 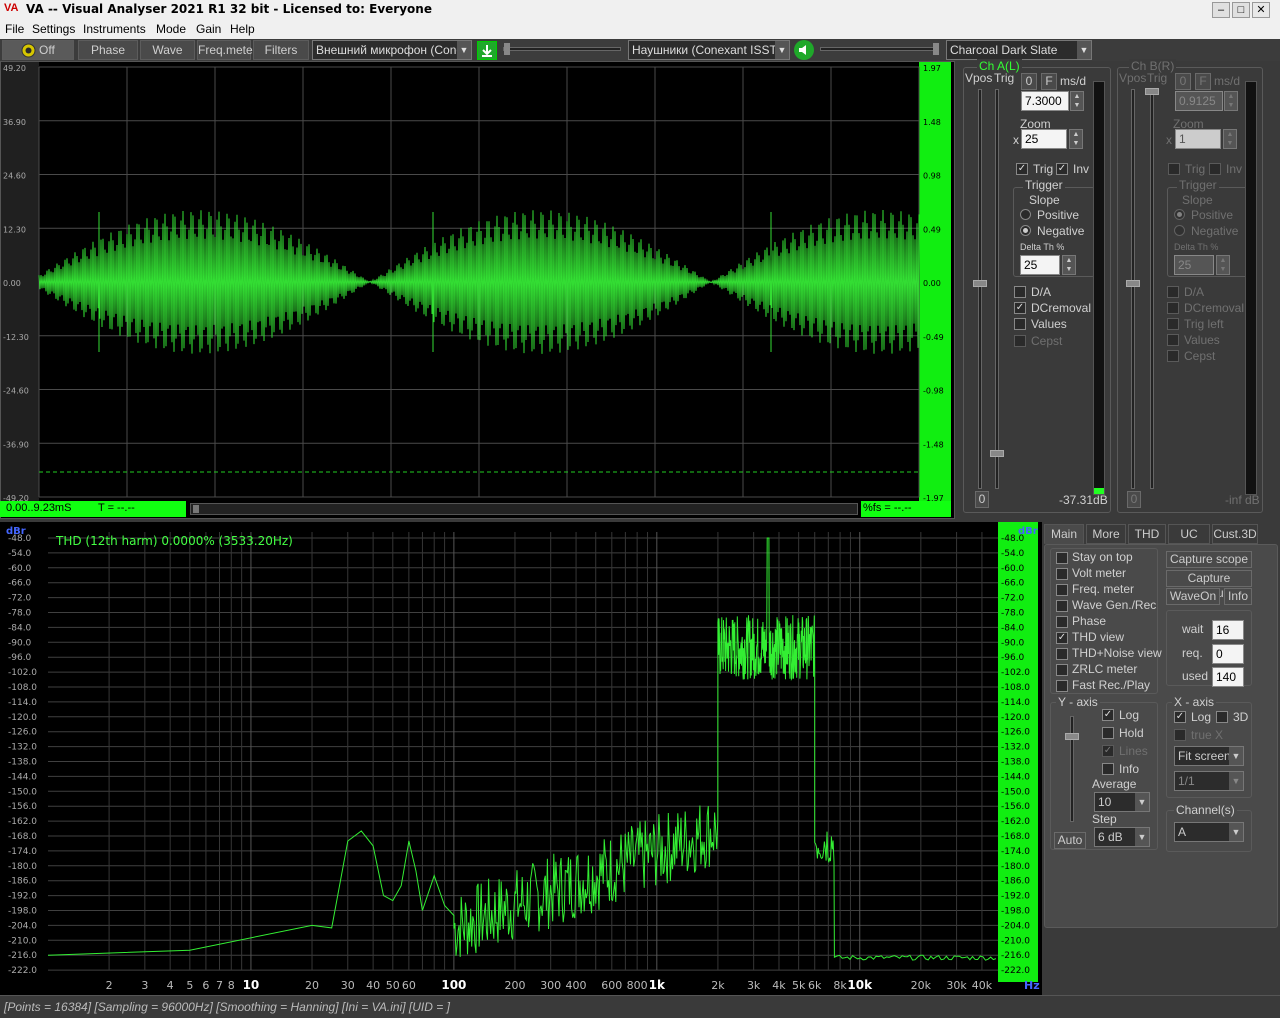 I want to click on tab-cust3d: Cust.3D, so click(x=1235, y=534).